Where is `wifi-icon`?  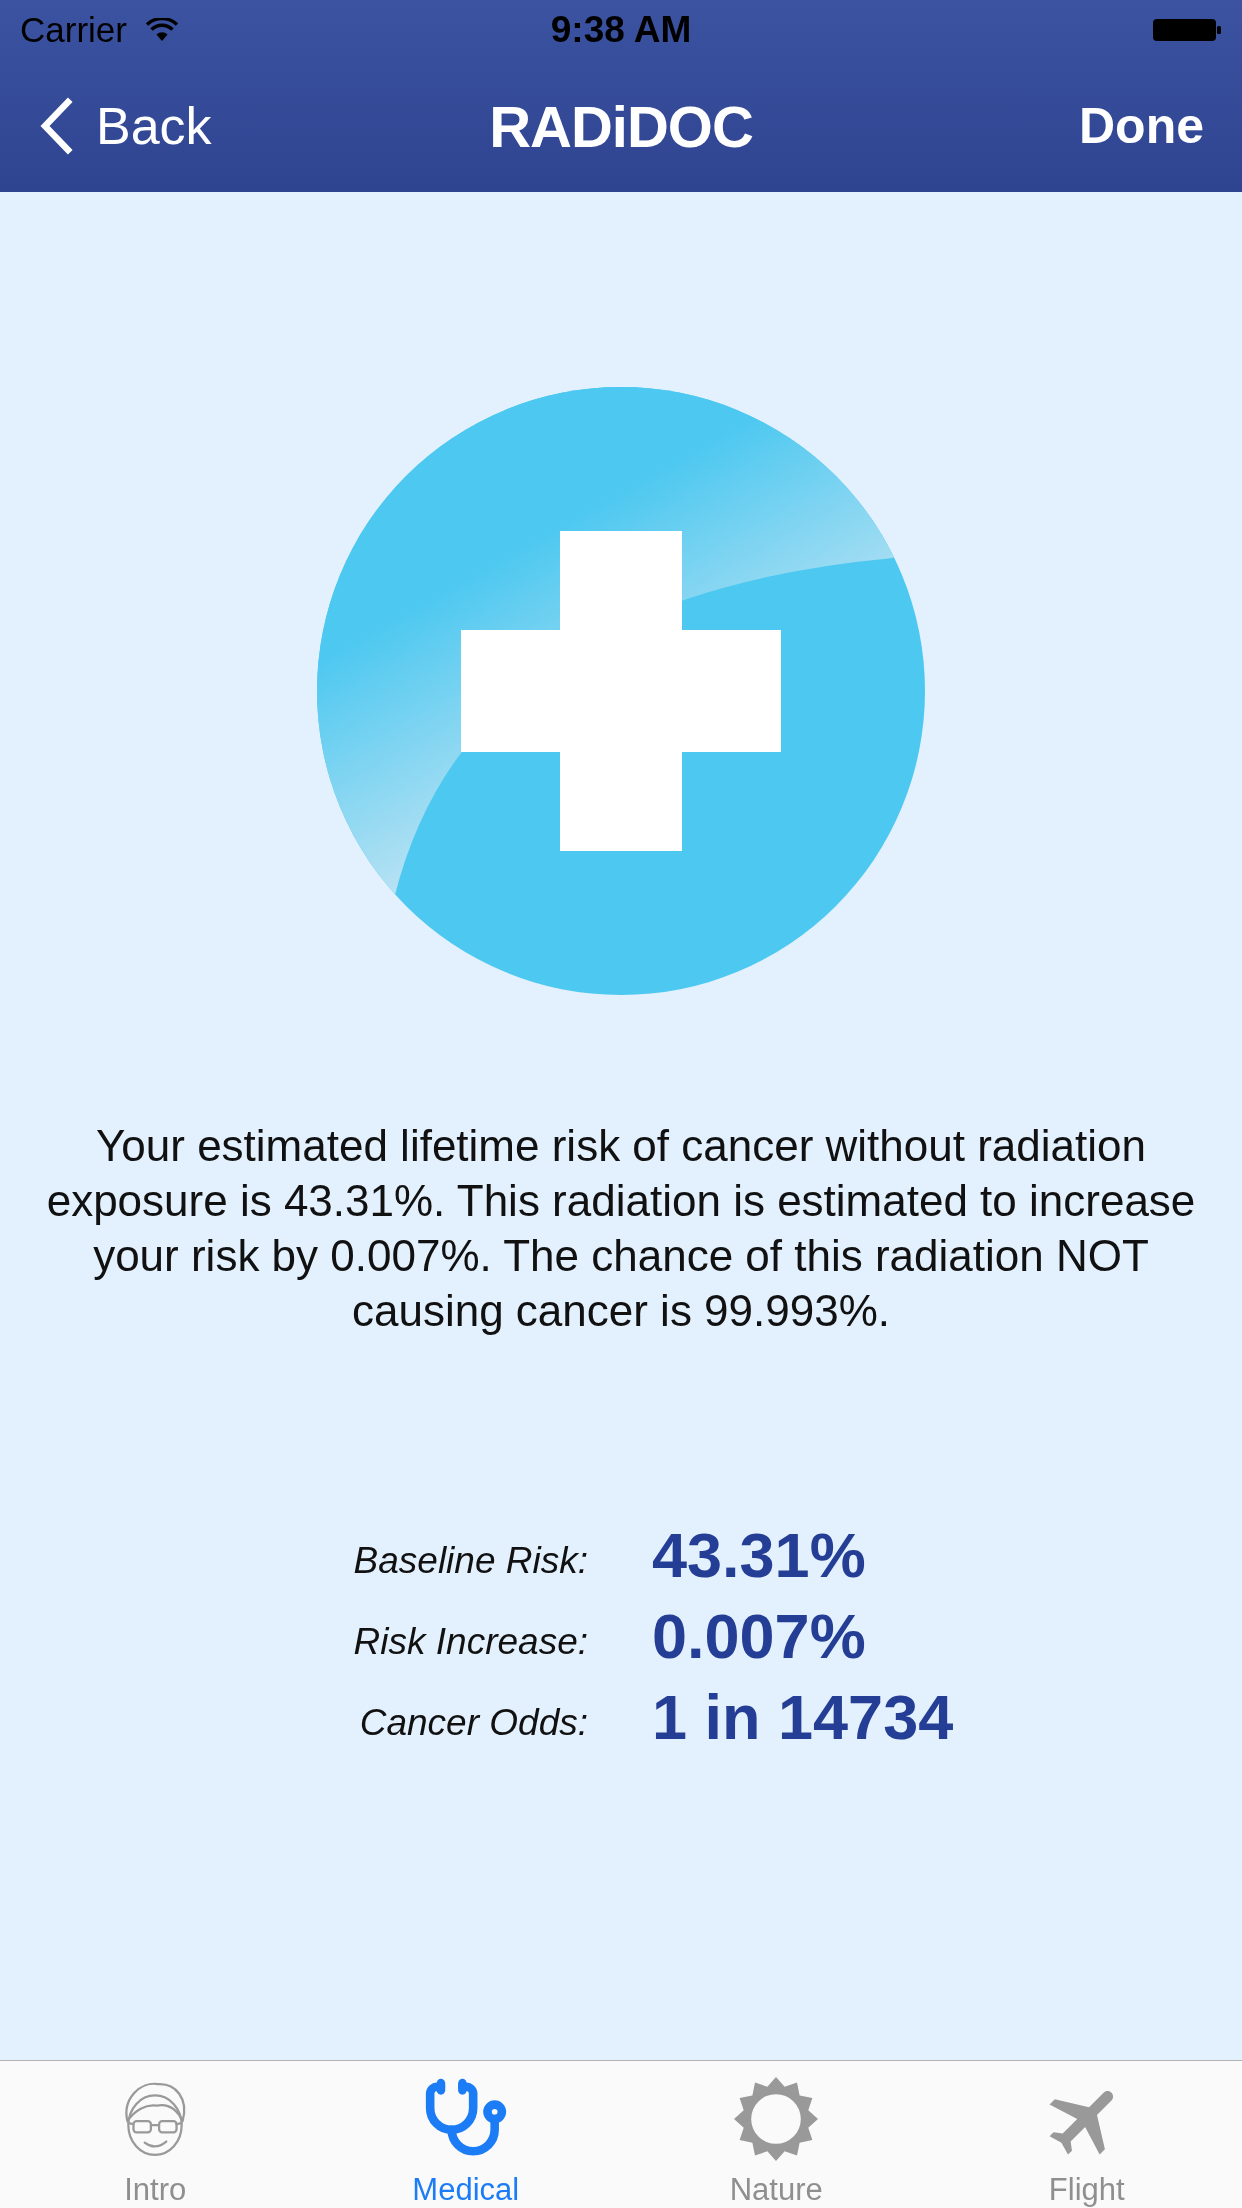
wifi-icon is located at coordinates (161, 30).